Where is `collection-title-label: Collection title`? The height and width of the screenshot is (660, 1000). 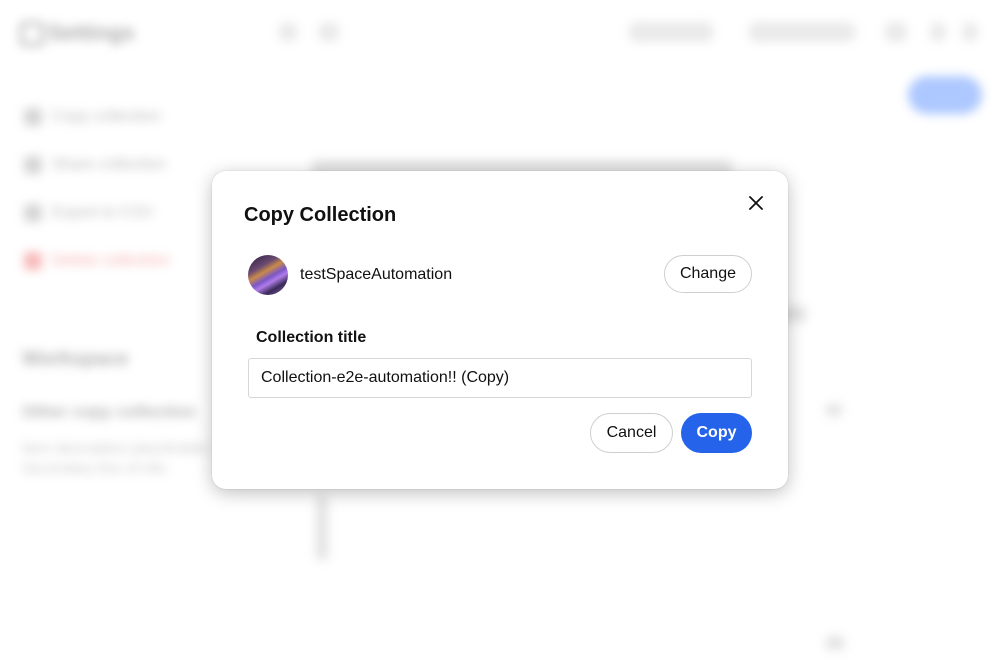
collection-title-label: Collection title is located at coordinates (311, 337).